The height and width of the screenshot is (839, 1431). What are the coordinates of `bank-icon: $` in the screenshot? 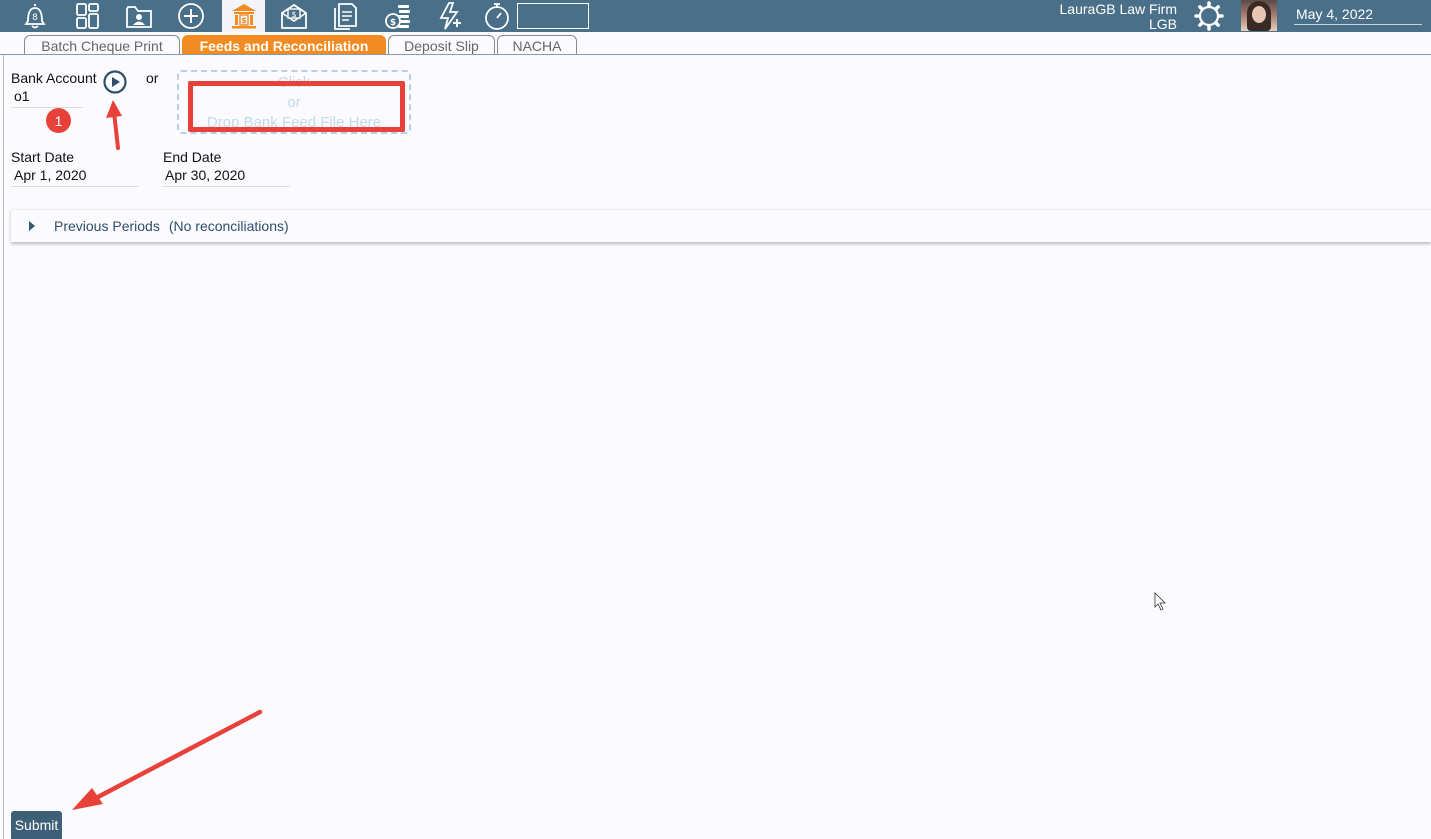 It's located at (243, 16).